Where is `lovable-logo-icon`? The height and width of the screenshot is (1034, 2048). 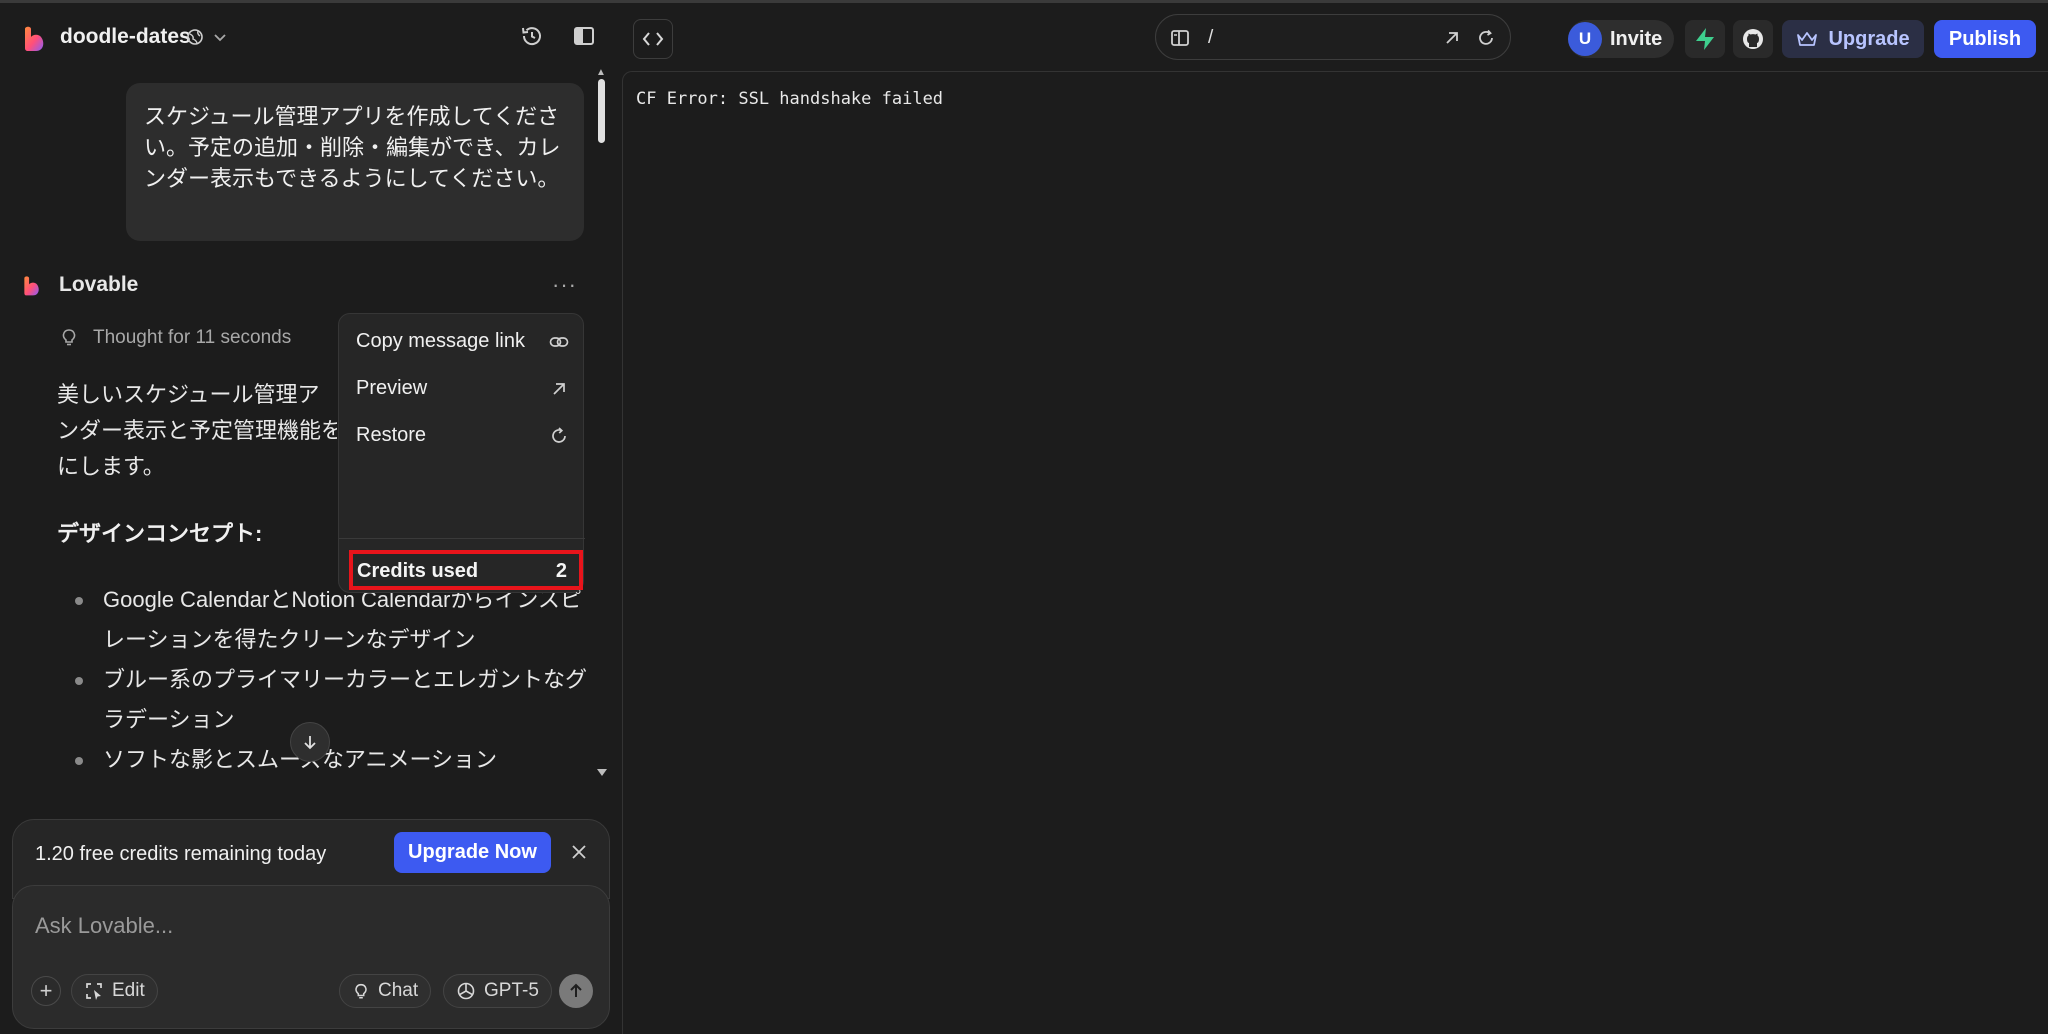 lovable-logo-icon is located at coordinates (36, 39).